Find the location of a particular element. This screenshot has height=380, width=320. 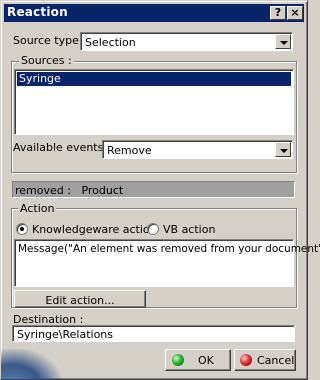

title-bar: Reaction ? × is located at coordinates (154, 13).